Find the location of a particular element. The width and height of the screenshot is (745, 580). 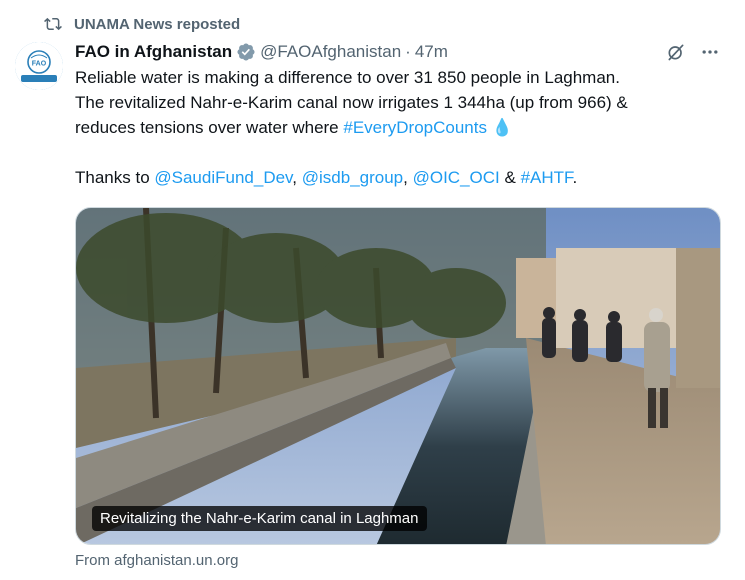

svg-text: FAO is located at coordinates (39, 64).